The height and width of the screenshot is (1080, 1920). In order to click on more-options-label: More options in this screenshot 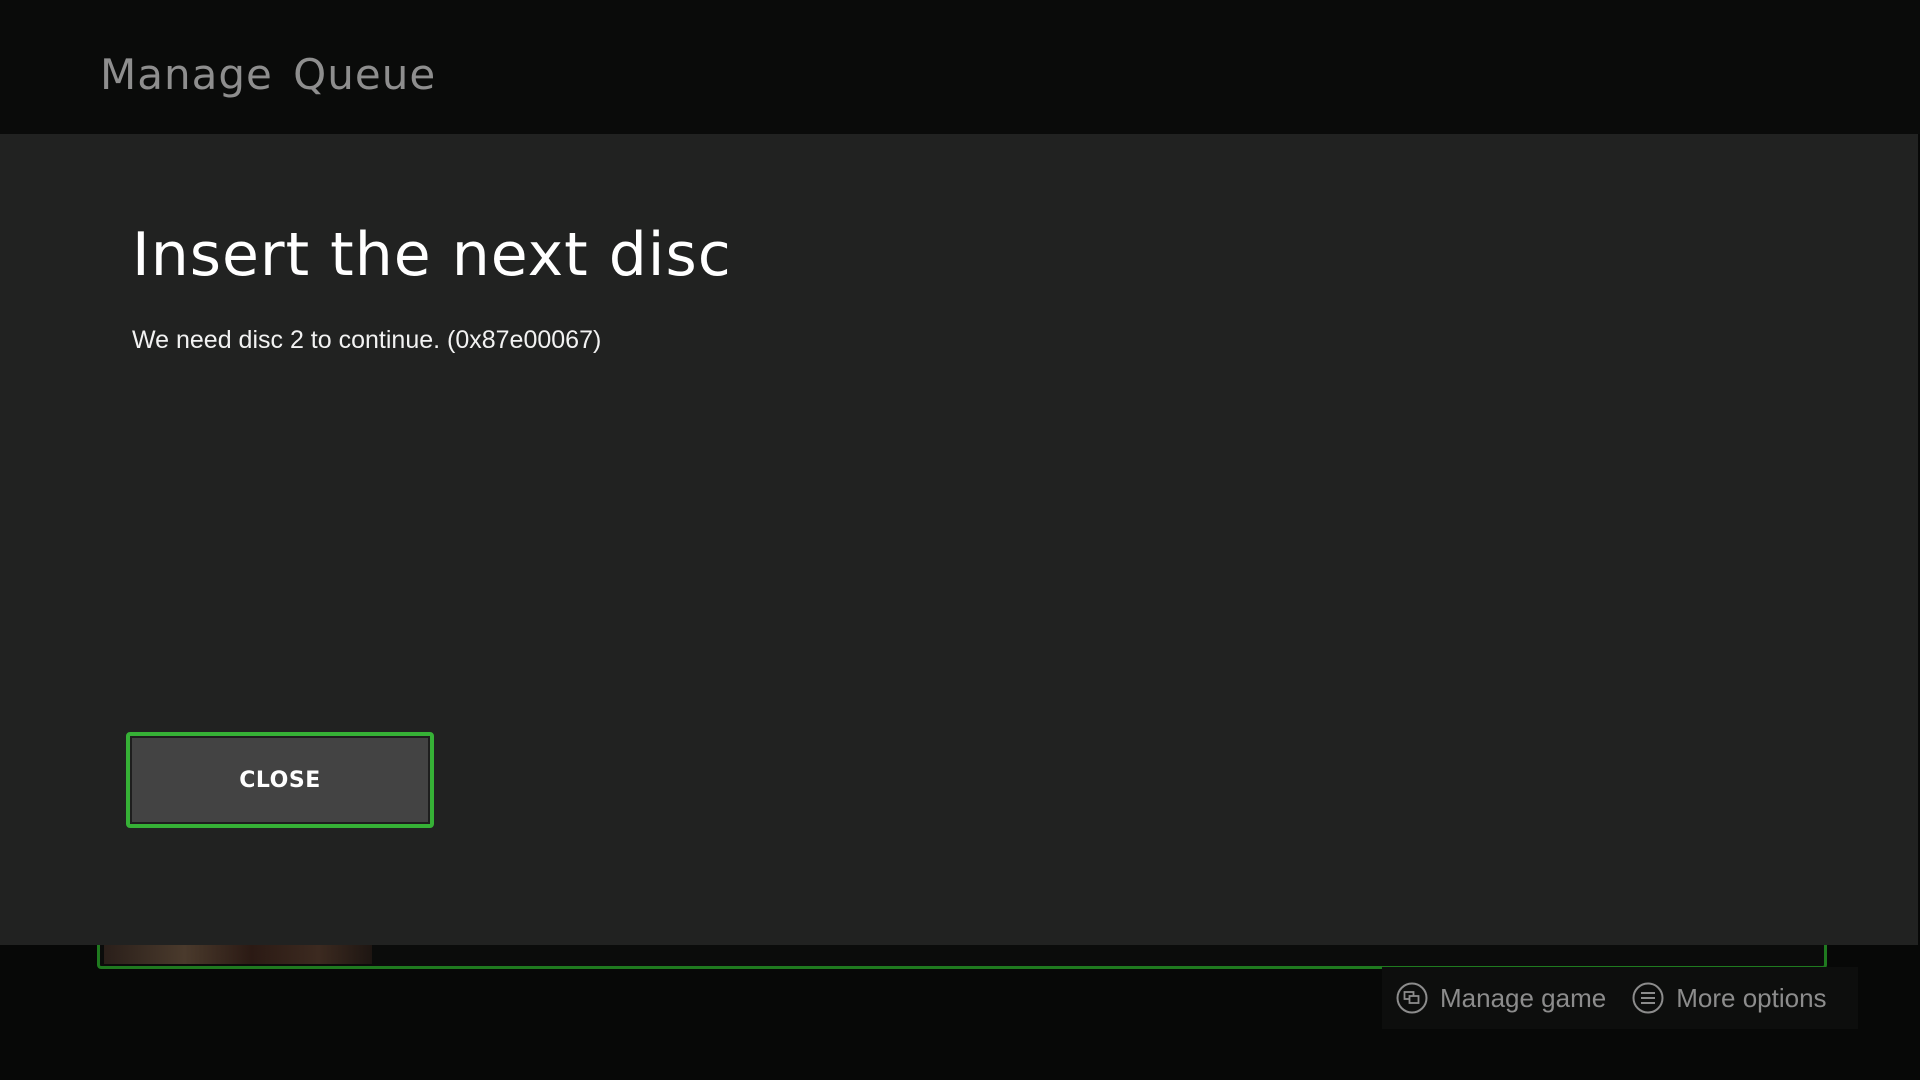, I will do `click(1751, 997)`.